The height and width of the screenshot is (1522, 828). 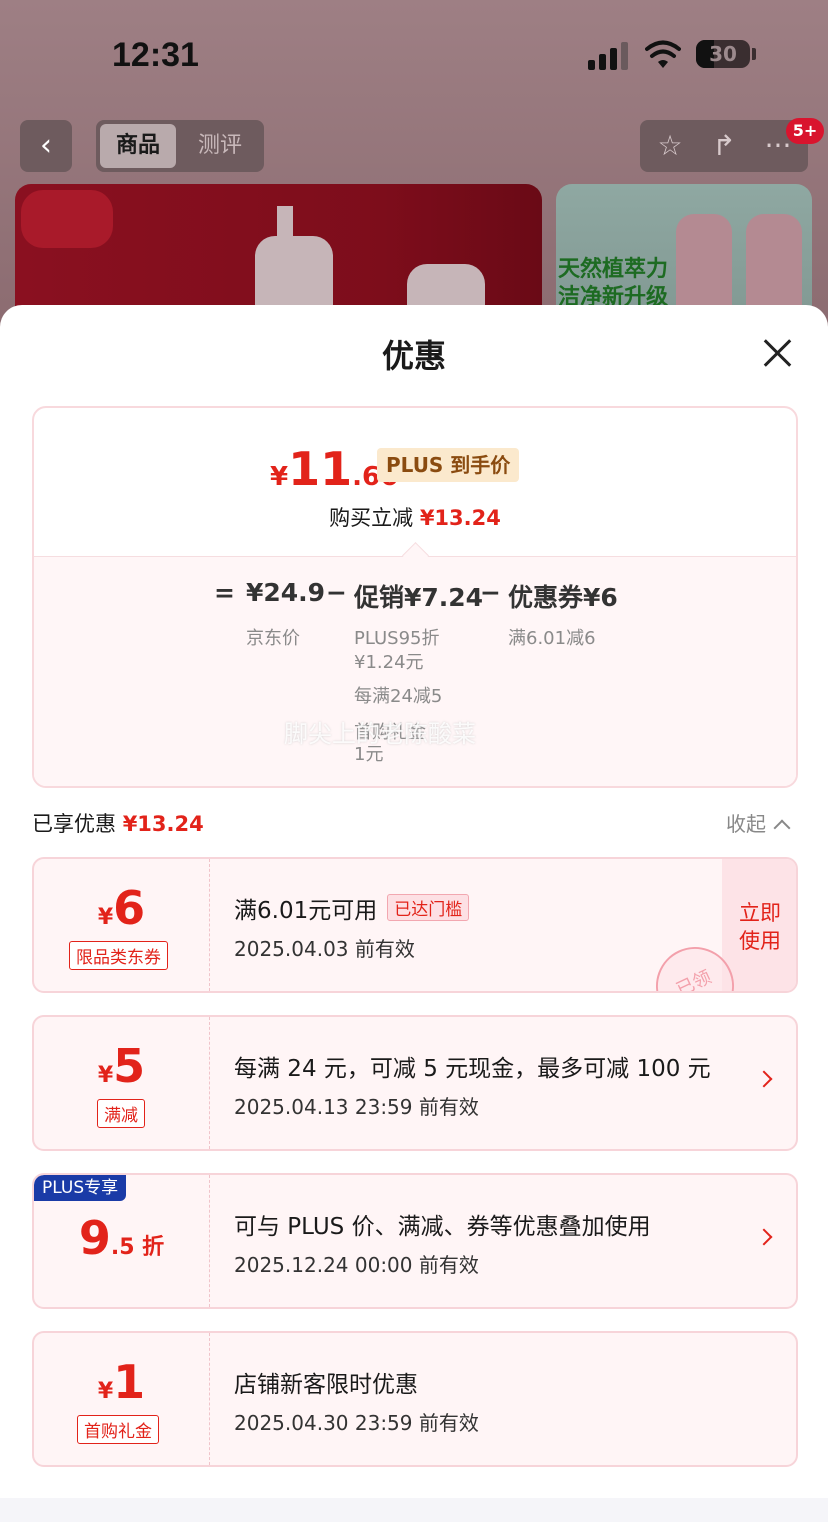 I want to click on coupon-value: 9.5 折, so click(x=121, y=1238).